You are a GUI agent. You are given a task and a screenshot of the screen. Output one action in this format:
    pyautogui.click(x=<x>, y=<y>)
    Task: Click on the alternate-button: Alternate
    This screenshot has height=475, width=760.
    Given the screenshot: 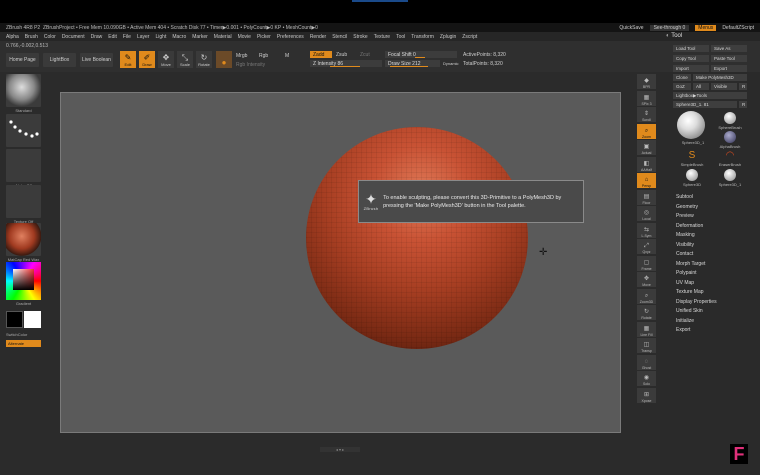 What is the action you would take?
    pyautogui.click(x=23, y=343)
    